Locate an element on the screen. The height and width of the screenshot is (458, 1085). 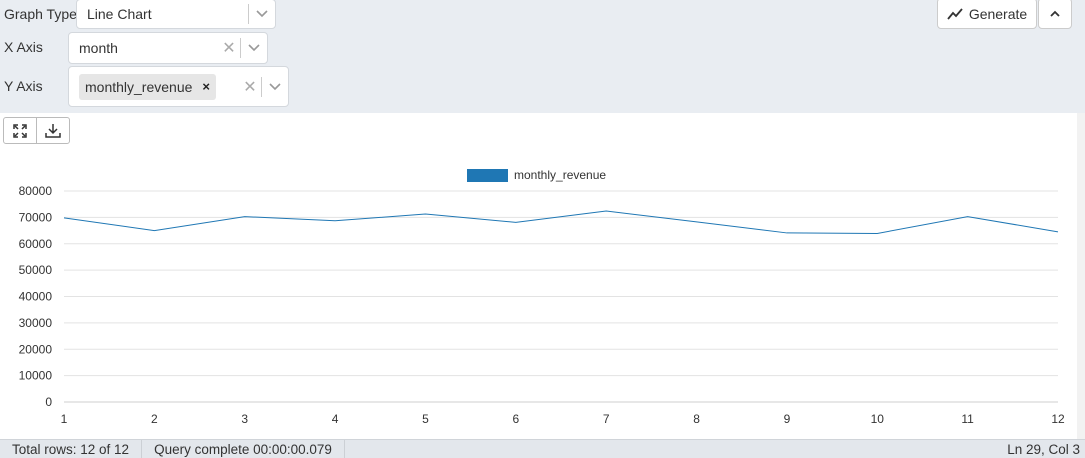
x-axis-value: month is located at coordinates (98, 48).